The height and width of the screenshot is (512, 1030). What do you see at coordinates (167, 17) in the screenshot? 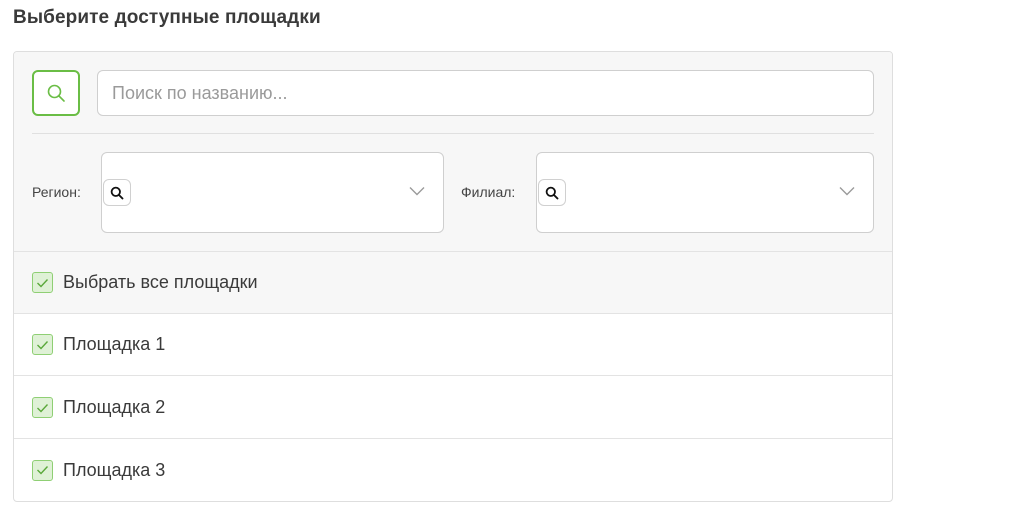
I see `page-title: Выберите доступные площадки` at bounding box center [167, 17].